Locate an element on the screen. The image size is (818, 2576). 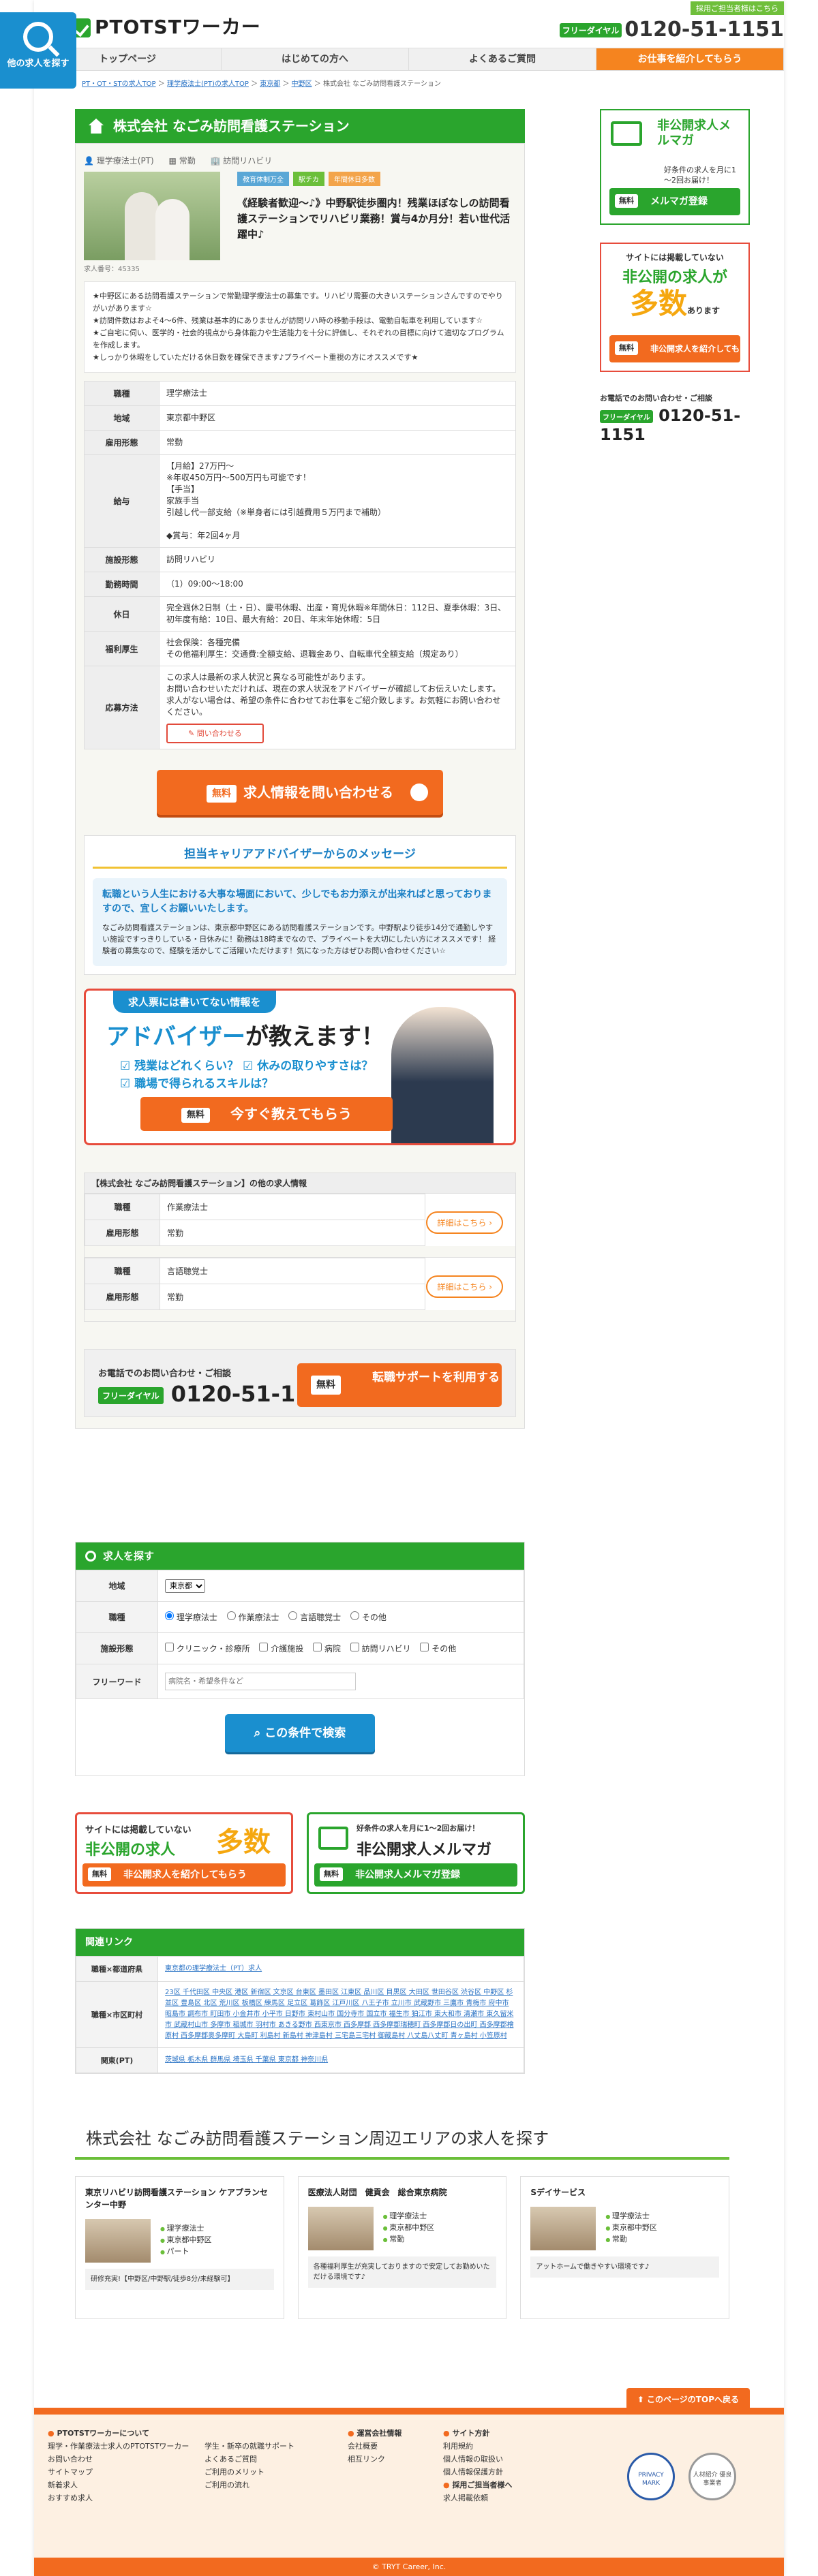
employer-link: 採用ご担当者様はこちら is located at coordinates (737, 8).